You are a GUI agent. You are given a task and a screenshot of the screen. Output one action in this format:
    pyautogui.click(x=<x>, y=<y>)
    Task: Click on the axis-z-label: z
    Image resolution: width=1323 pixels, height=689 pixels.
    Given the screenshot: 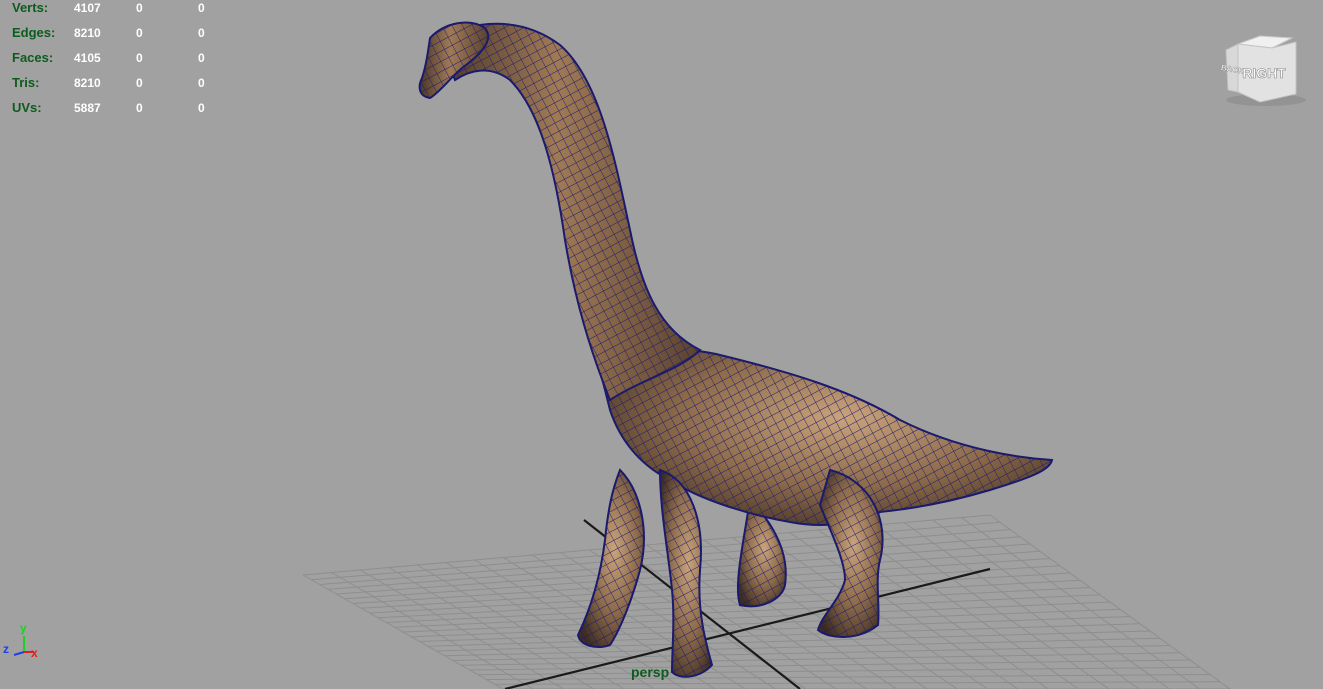 What is the action you would take?
    pyautogui.click(x=6, y=649)
    